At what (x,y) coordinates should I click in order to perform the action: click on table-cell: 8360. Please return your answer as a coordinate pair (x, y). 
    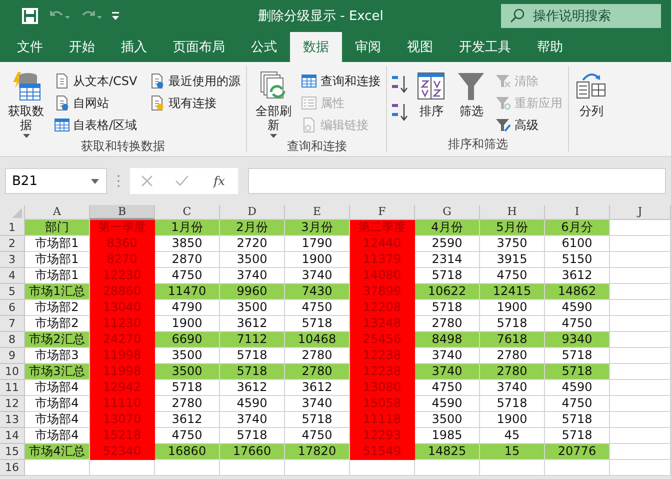
    Looking at the image, I should click on (122, 244).